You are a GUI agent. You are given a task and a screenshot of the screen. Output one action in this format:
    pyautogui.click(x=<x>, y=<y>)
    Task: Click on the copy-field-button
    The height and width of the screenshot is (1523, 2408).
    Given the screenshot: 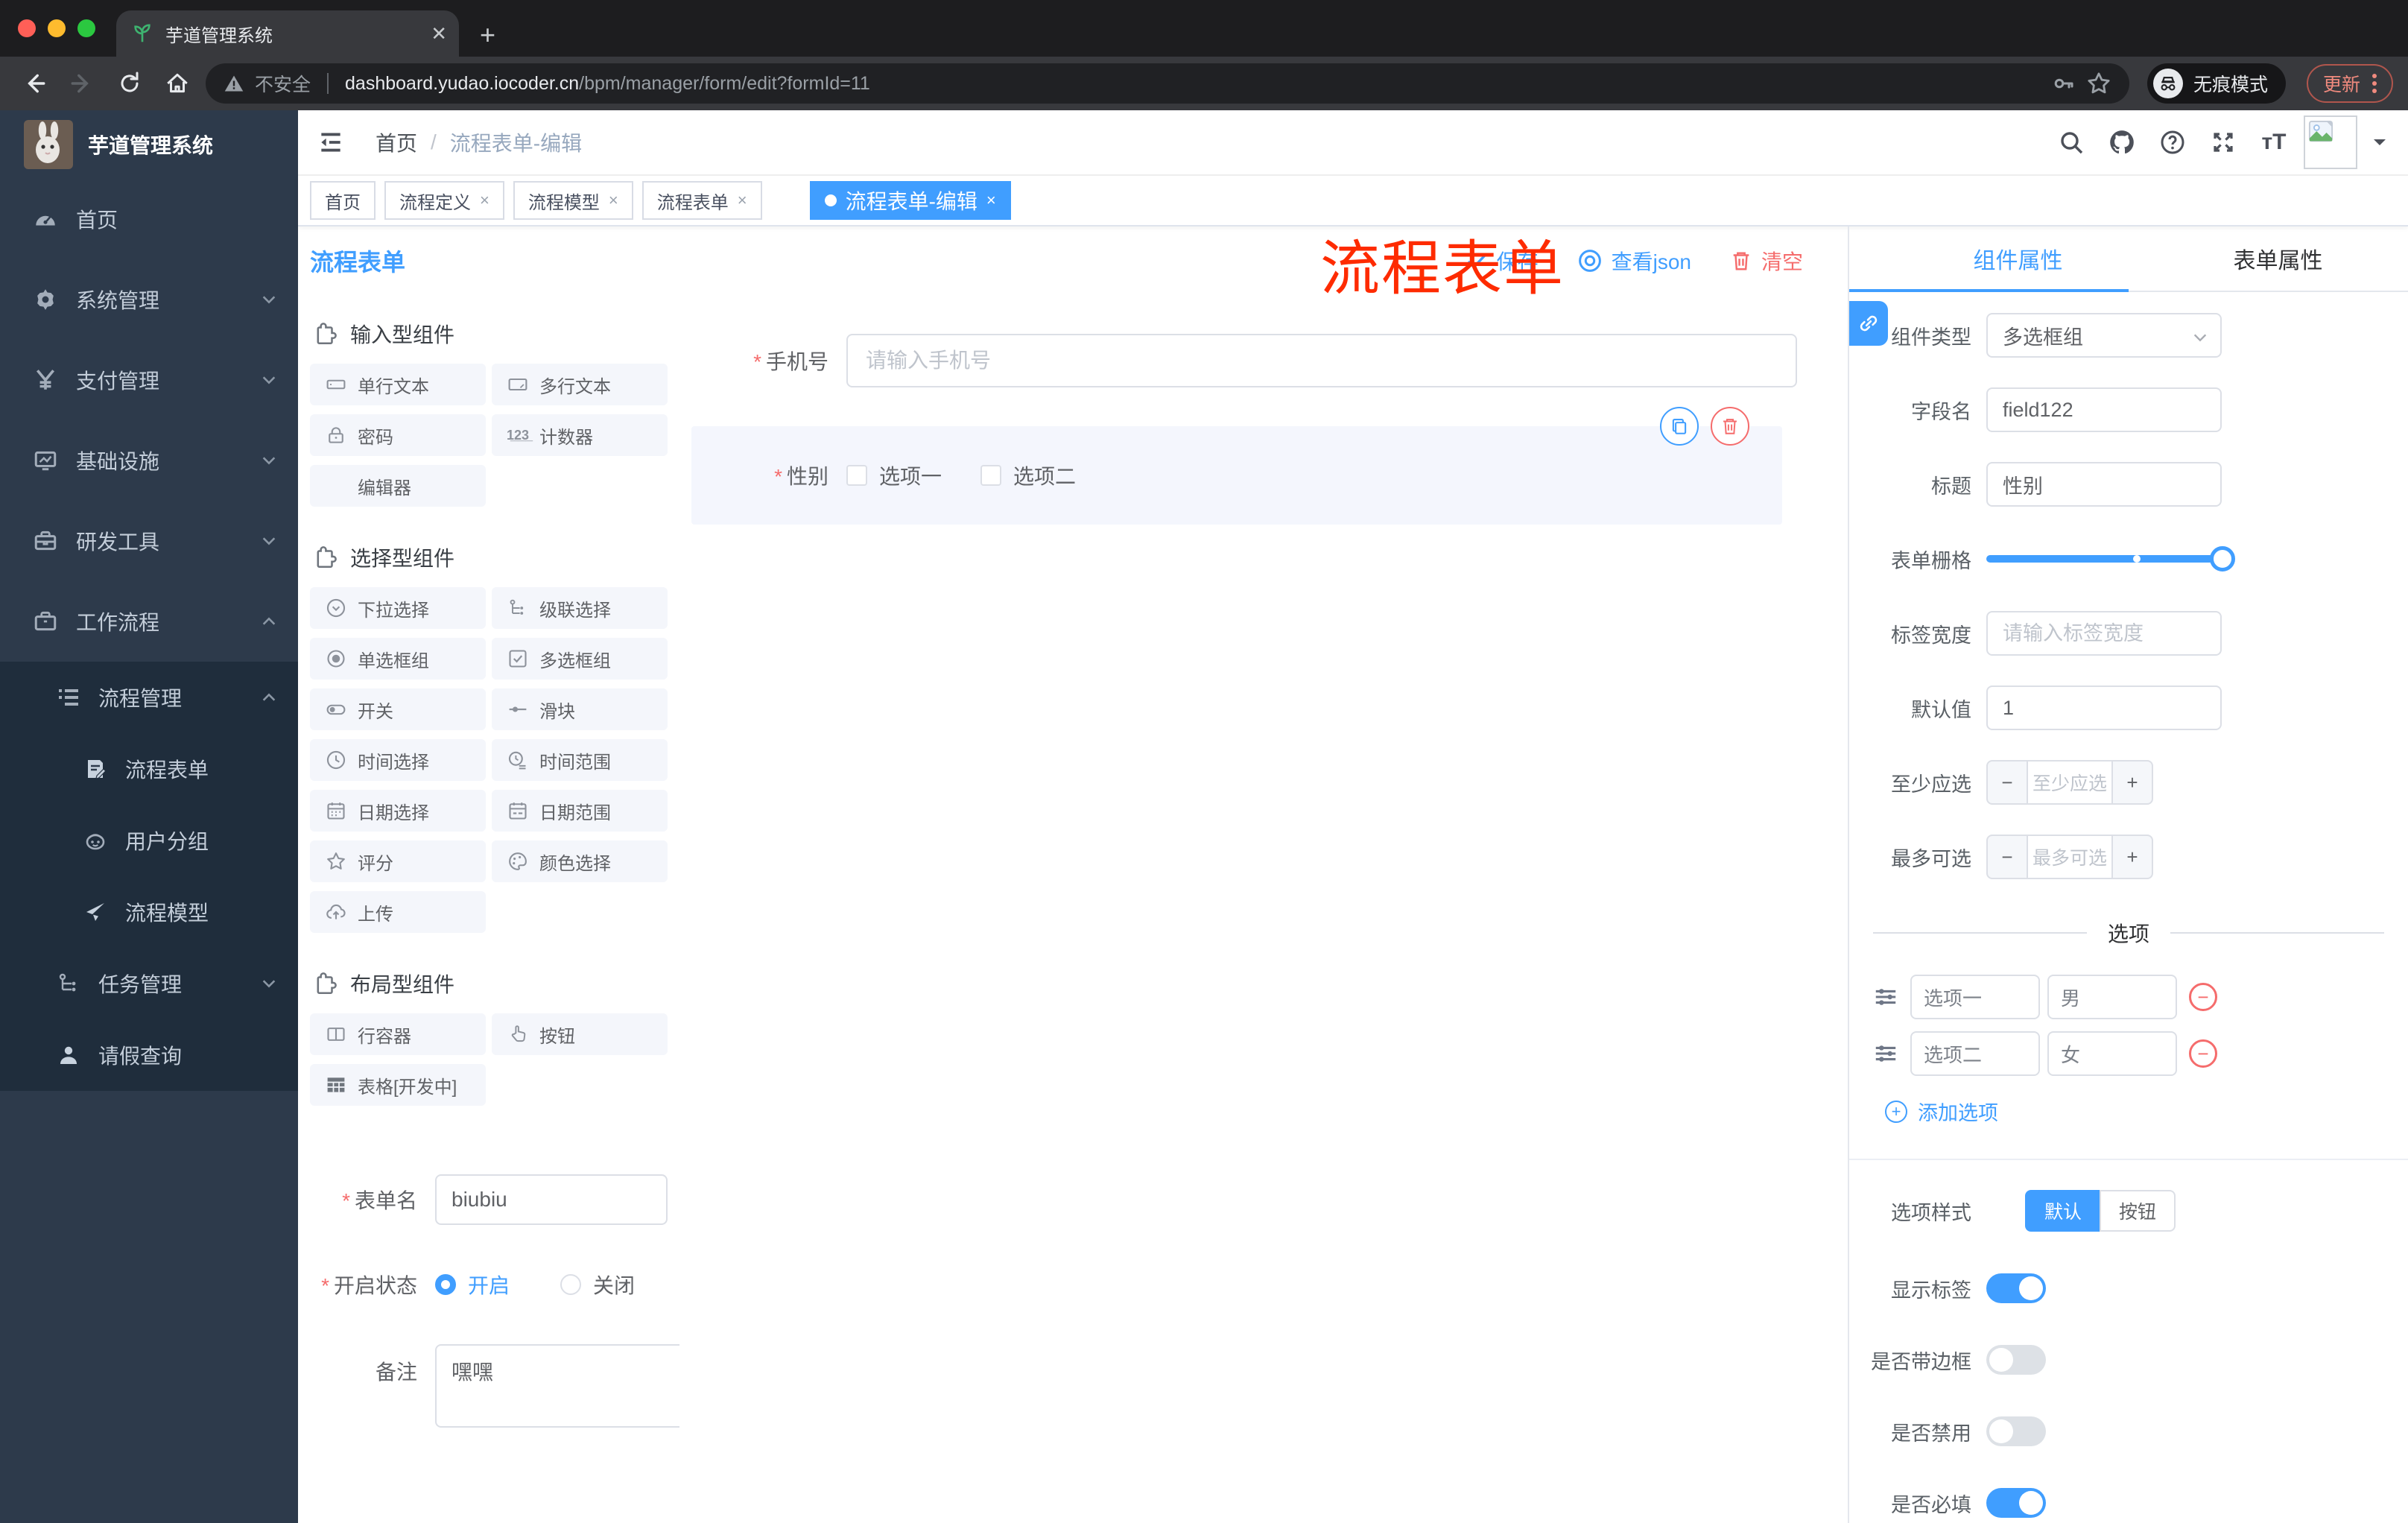 What is the action you would take?
    pyautogui.click(x=1679, y=427)
    